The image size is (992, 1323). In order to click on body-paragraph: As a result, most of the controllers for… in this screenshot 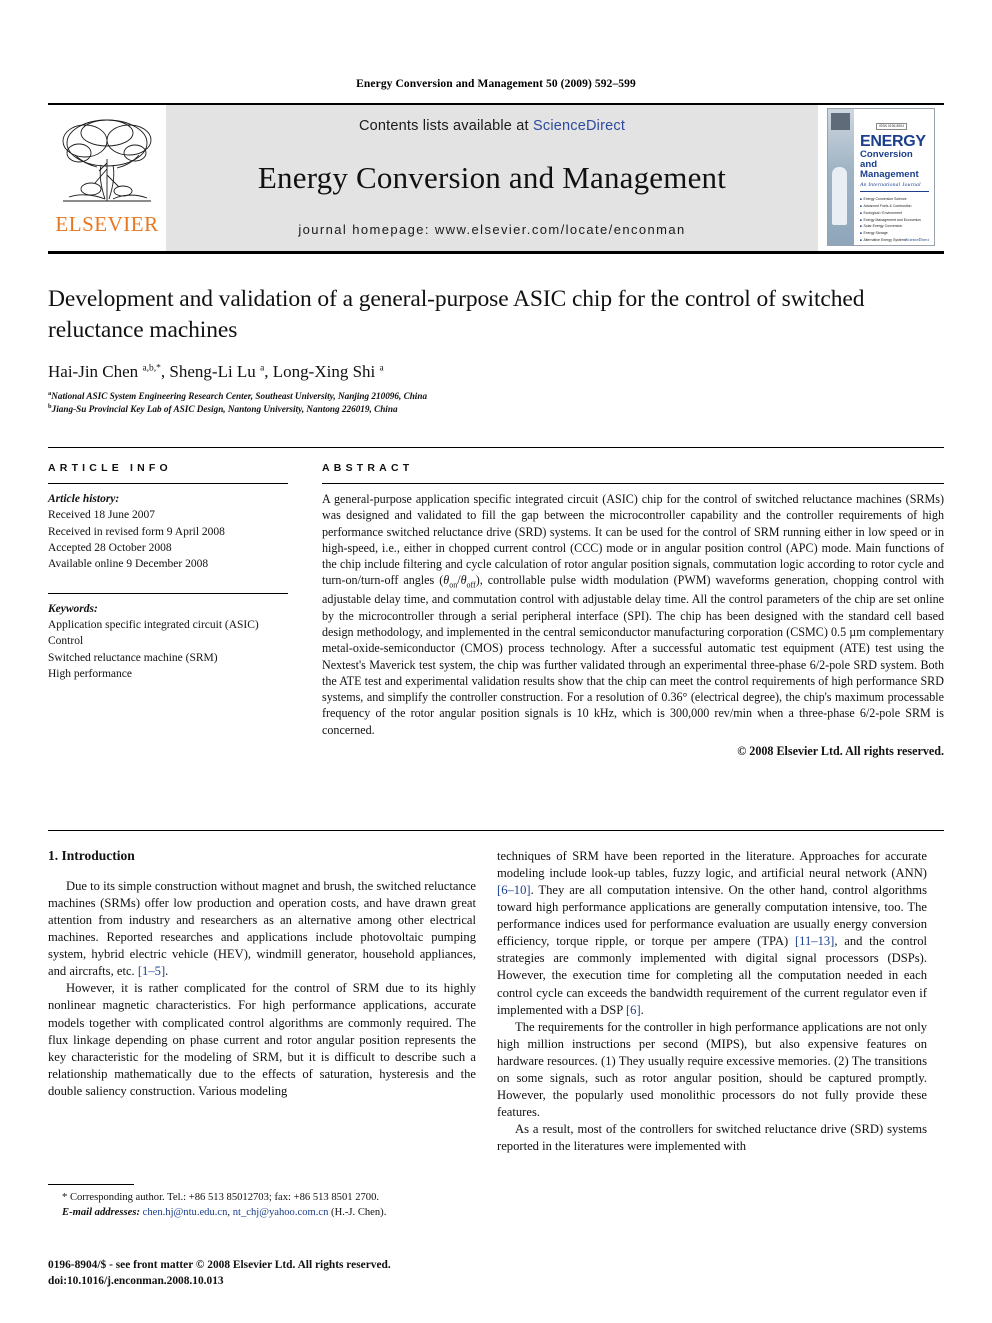, I will do `click(712, 1138)`.